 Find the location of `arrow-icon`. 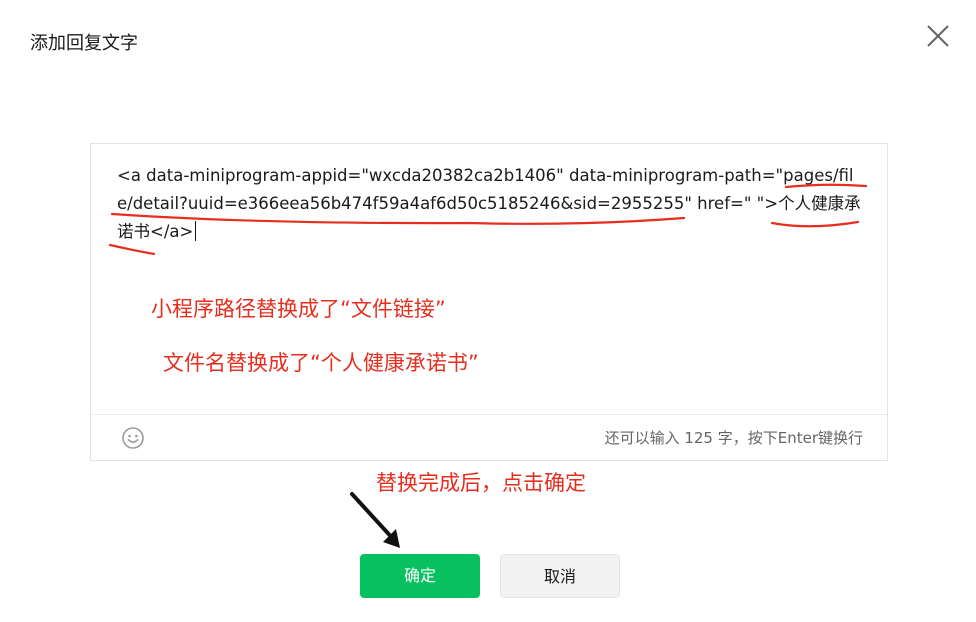

arrow-icon is located at coordinates (373, 517).